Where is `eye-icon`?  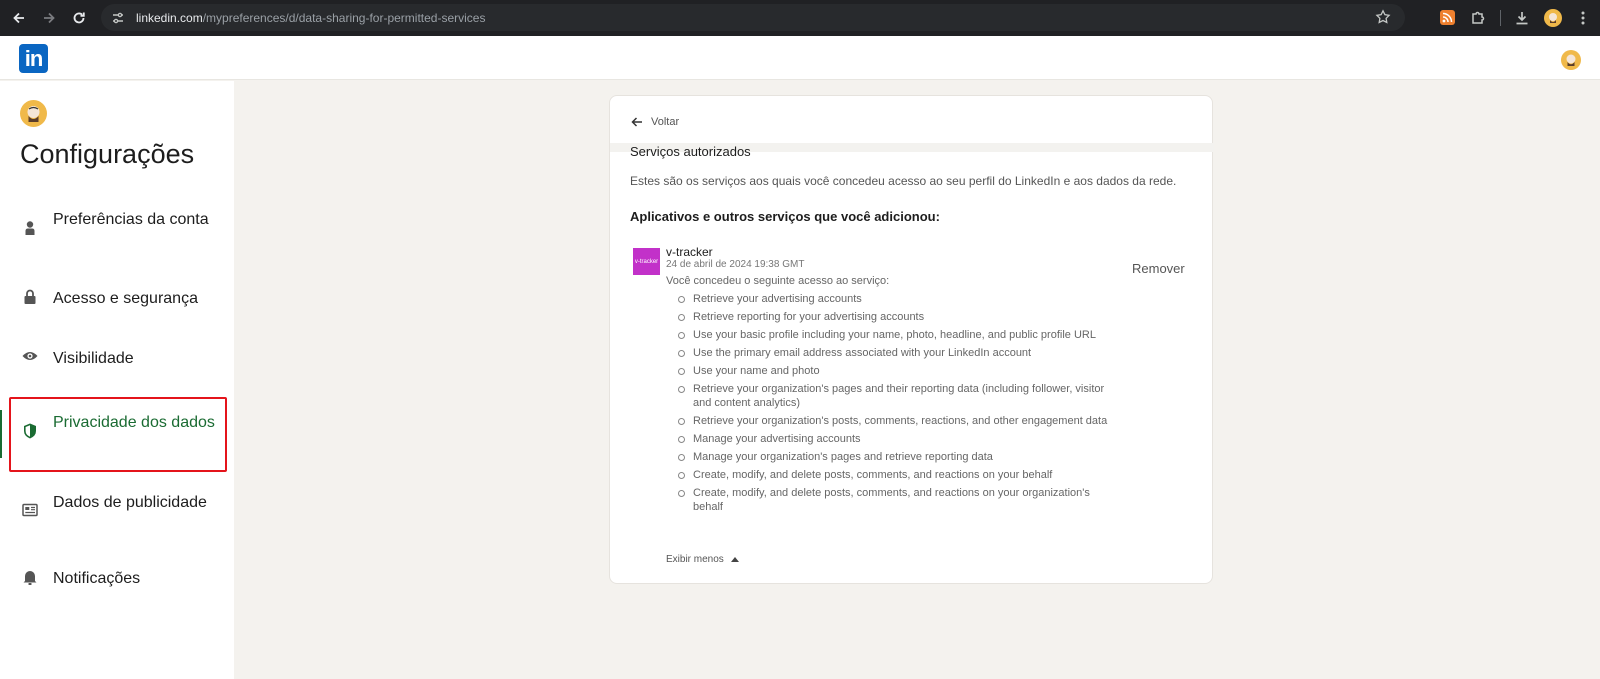
eye-icon is located at coordinates (30, 356).